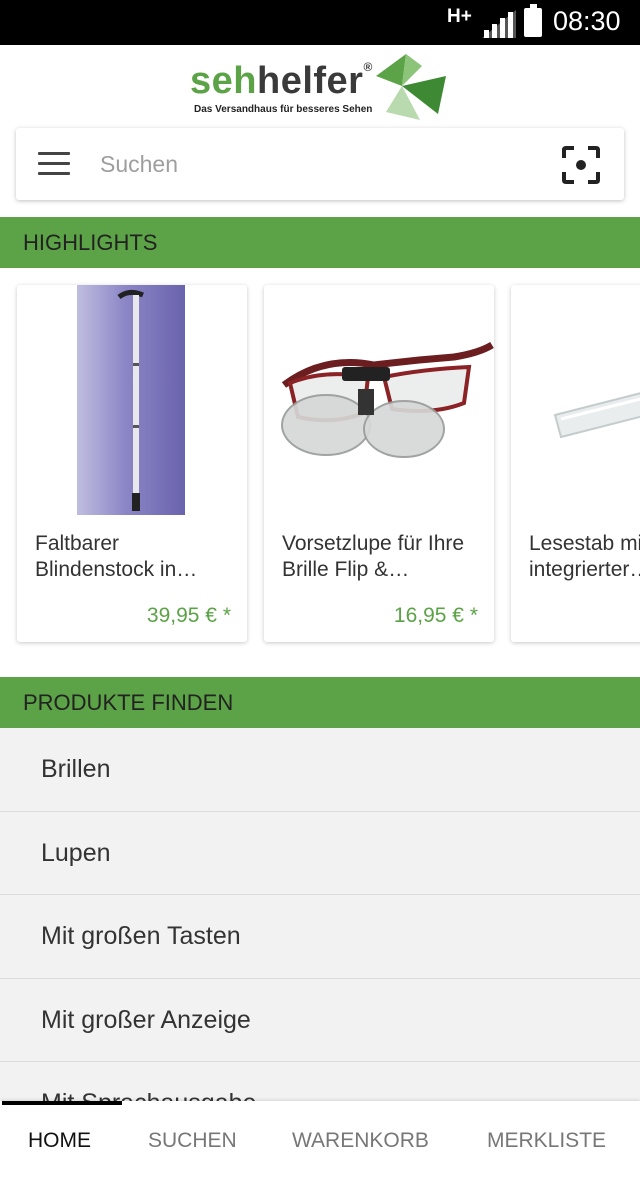  What do you see at coordinates (59, 1141) in the screenshot?
I see `tab-home: HOME` at bounding box center [59, 1141].